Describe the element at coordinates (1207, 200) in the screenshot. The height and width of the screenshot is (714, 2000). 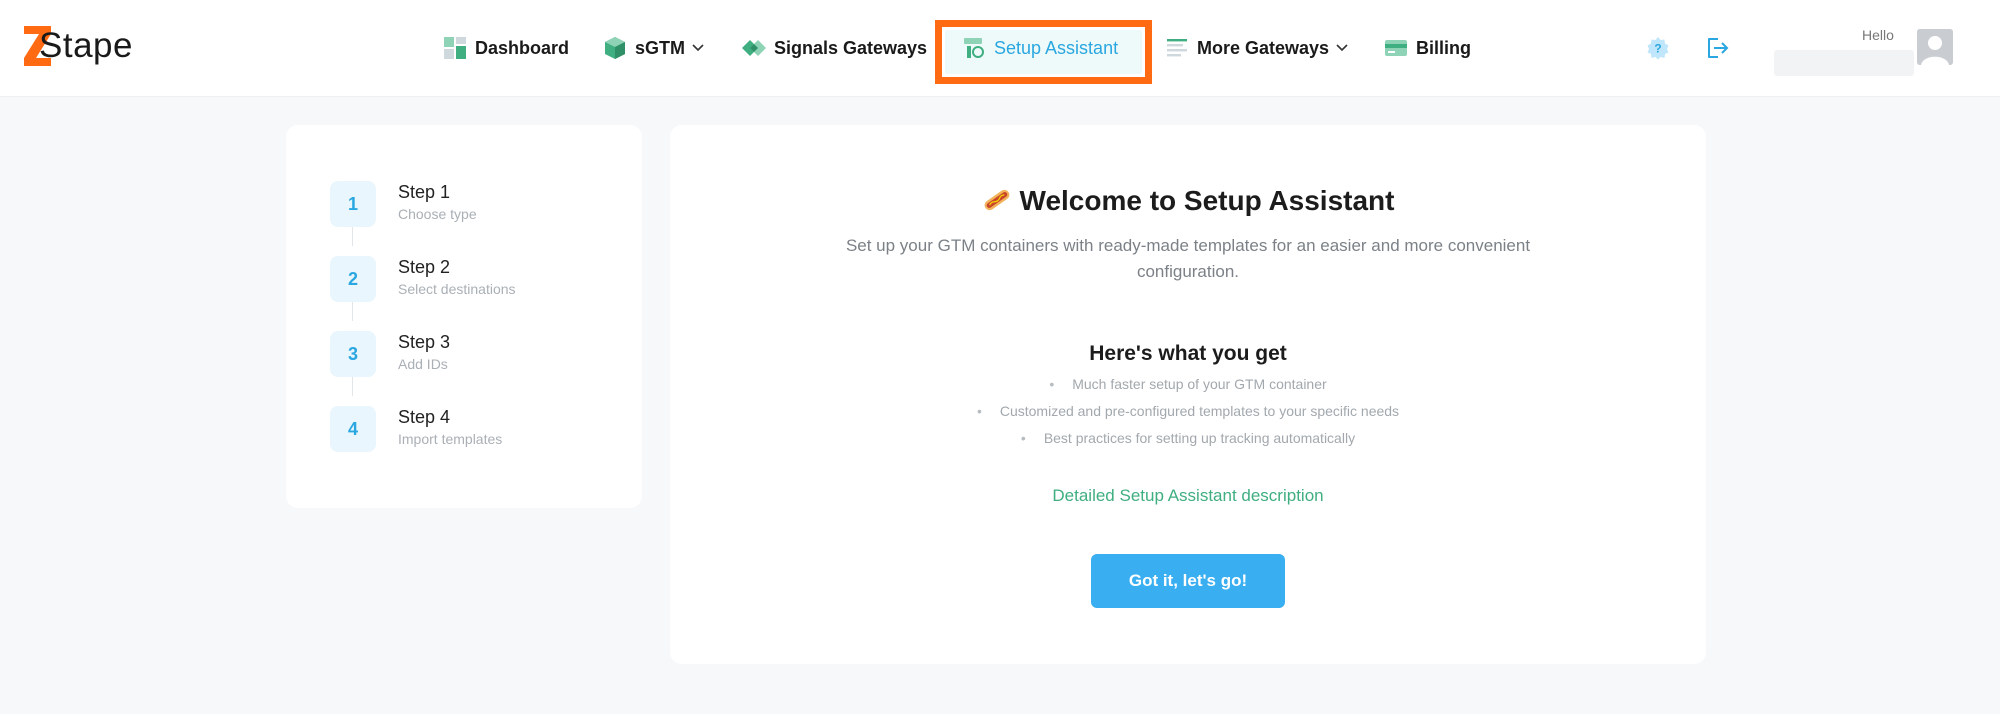
I see `page-title: Welcome to Setup Assistant` at that location.